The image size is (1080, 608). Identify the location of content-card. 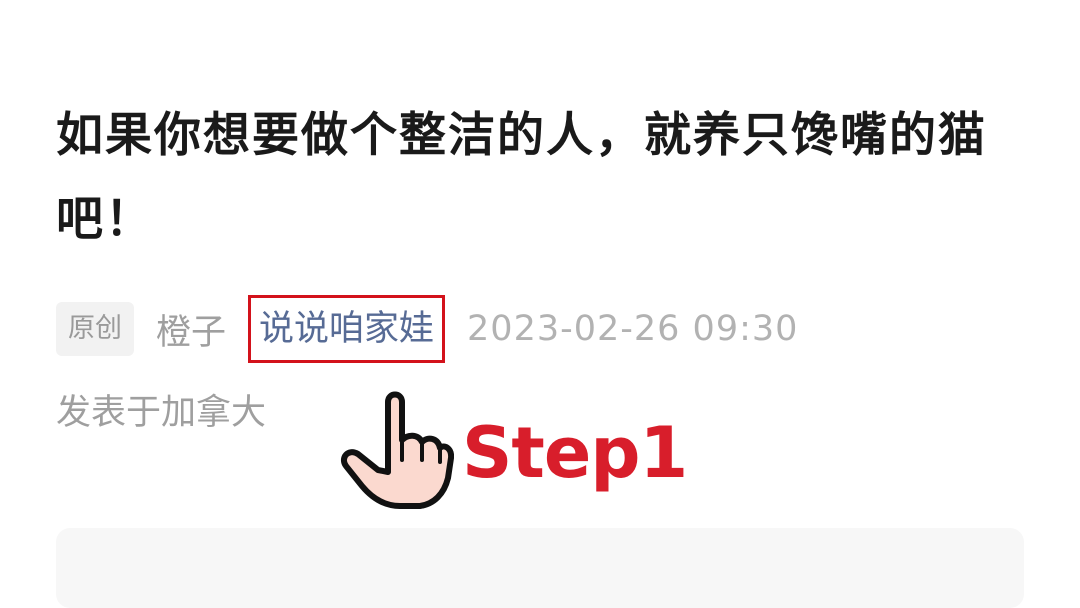
(540, 568).